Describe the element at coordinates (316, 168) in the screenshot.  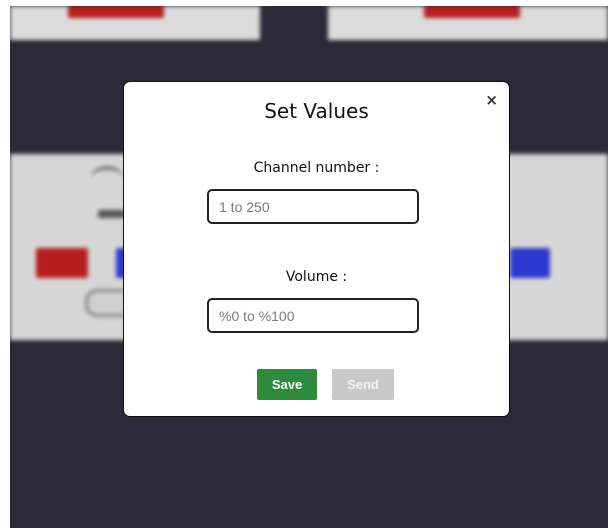
I see `channel-number-label: Channel number :` at that location.